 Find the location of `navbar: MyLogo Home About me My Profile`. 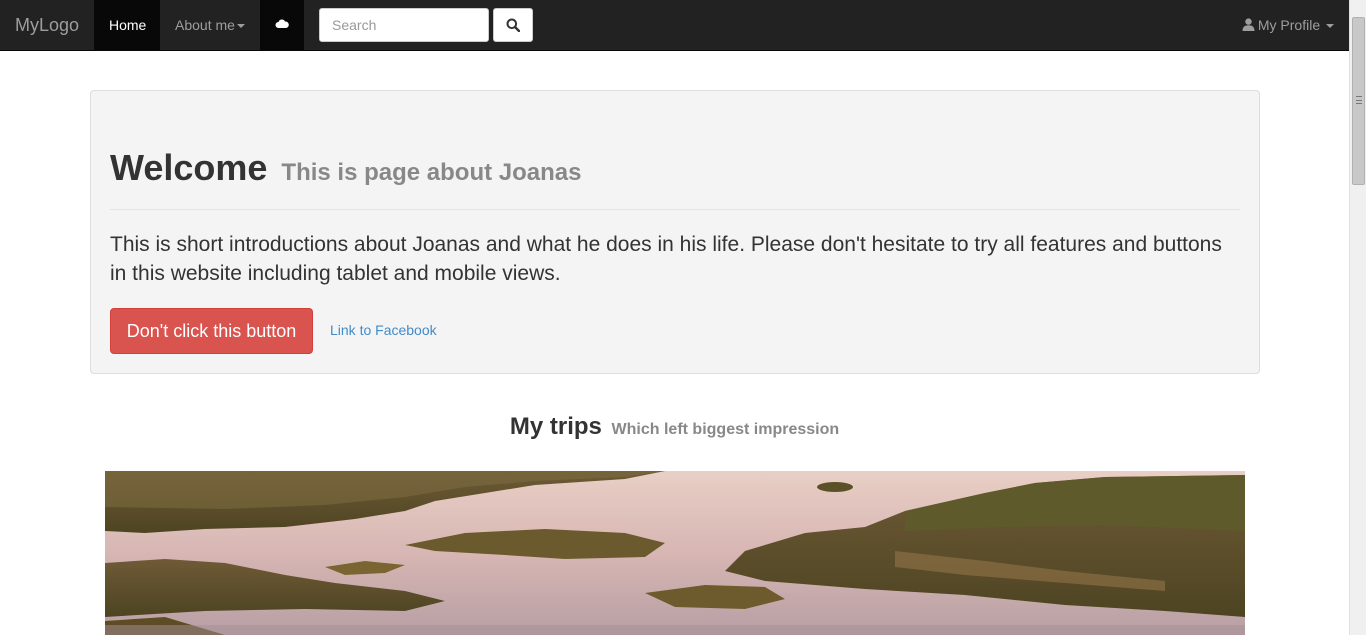

navbar: MyLogo Home About me My Profile is located at coordinates (674, 25).